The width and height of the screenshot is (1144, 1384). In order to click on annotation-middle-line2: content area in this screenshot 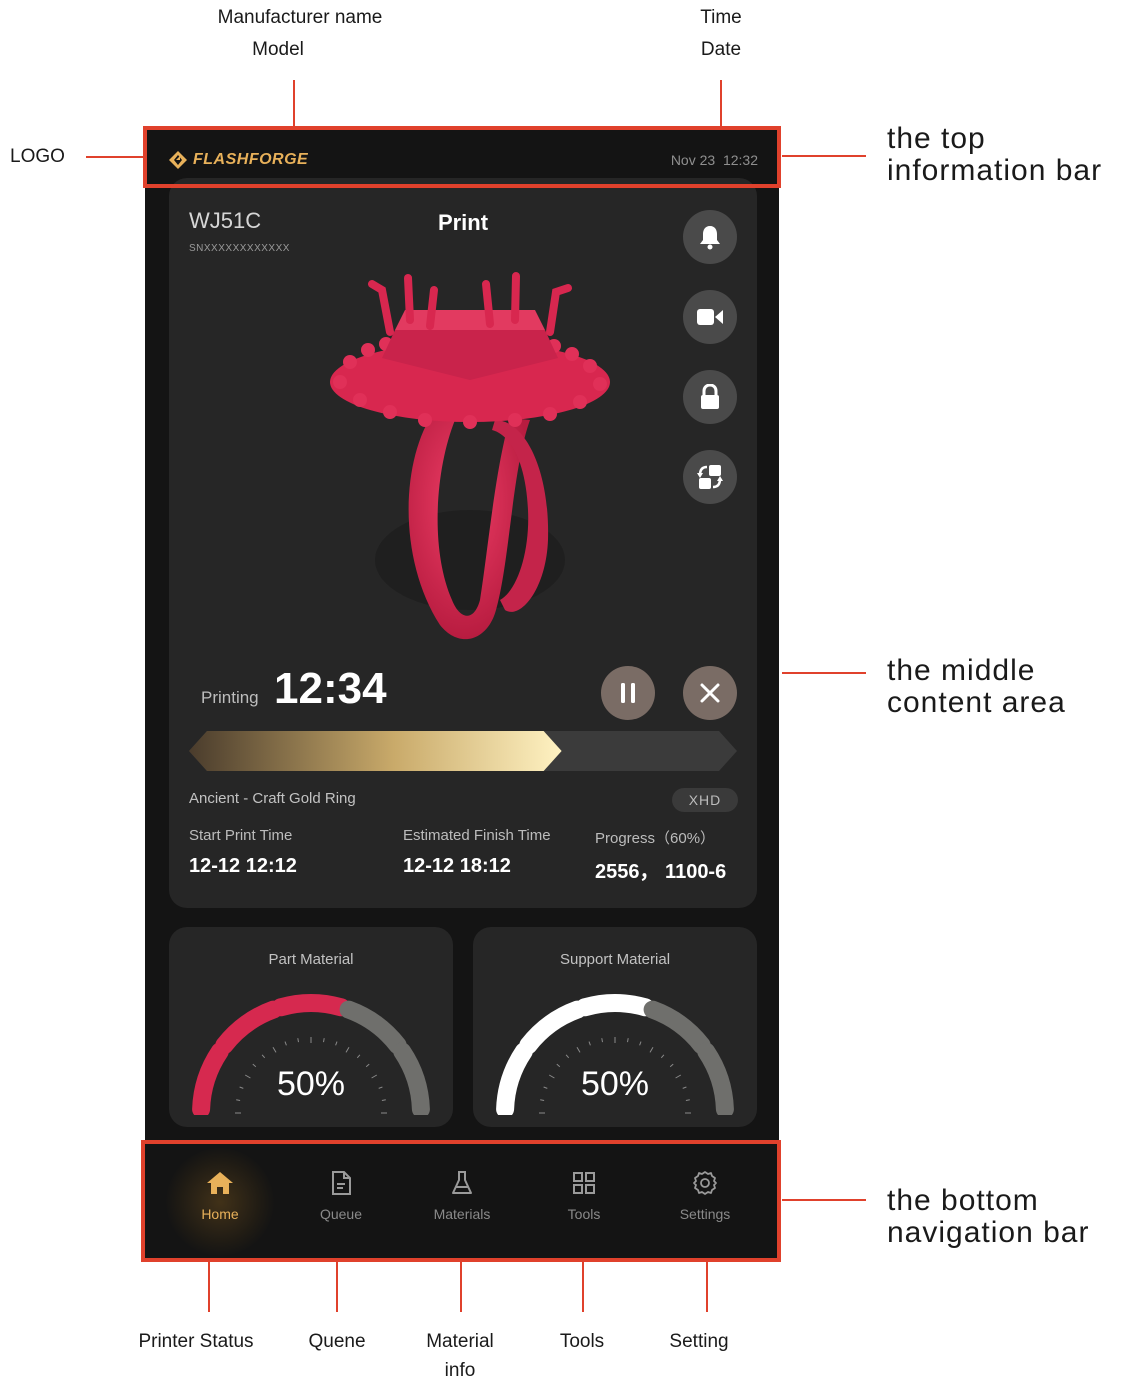, I will do `click(976, 702)`.